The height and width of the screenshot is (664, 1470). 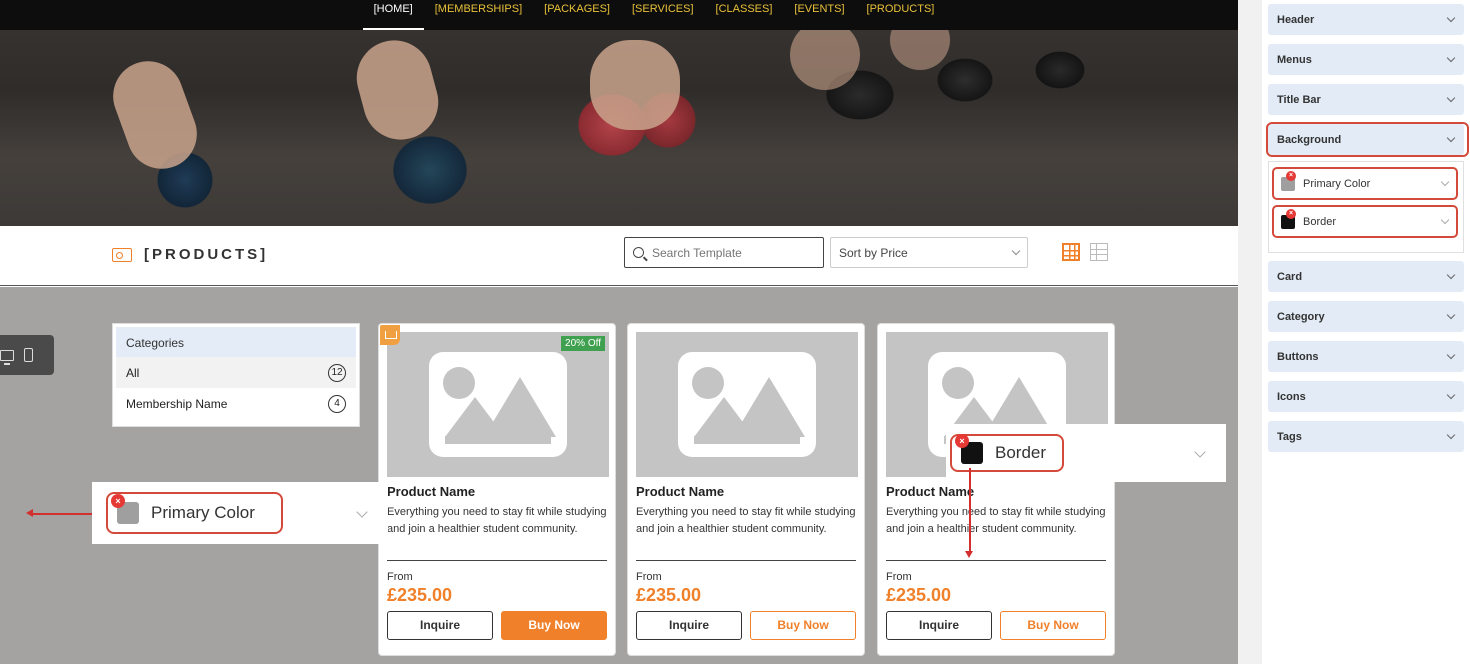 What do you see at coordinates (819, 15) in the screenshot?
I see `nav-events: [EVENTS]` at bounding box center [819, 15].